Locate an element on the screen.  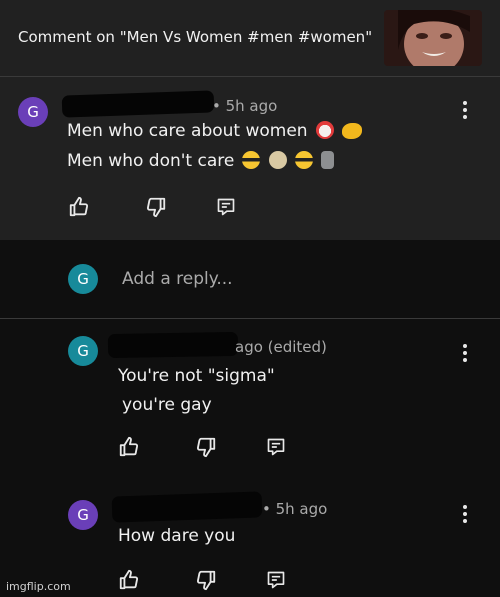
video-thumbnail is located at coordinates (433, 38).